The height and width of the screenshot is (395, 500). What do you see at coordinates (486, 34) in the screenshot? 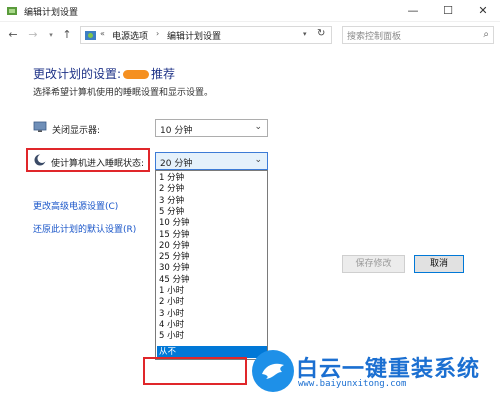
I see `search-icon: ⌕` at bounding box center [486, 34].